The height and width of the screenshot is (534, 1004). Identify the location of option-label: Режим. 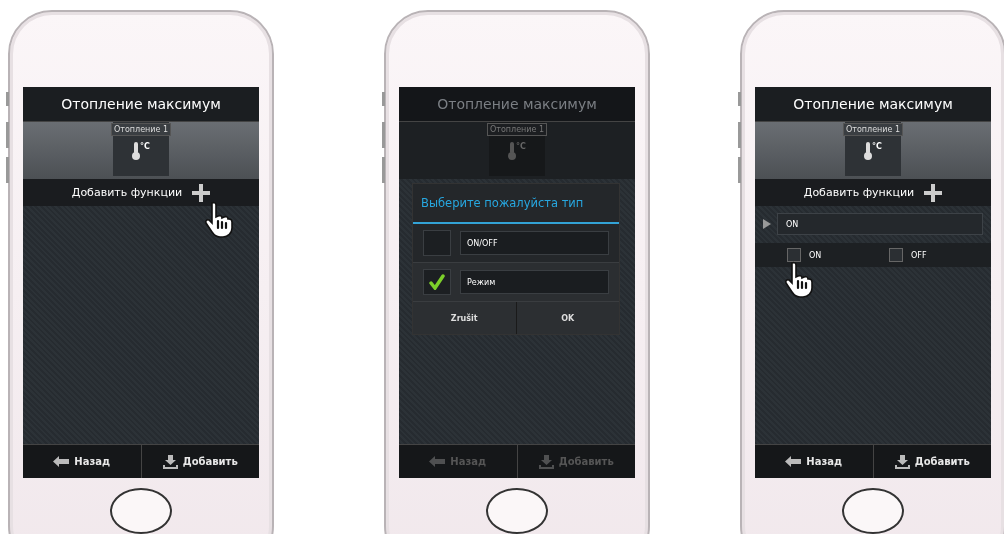
(534, 282).